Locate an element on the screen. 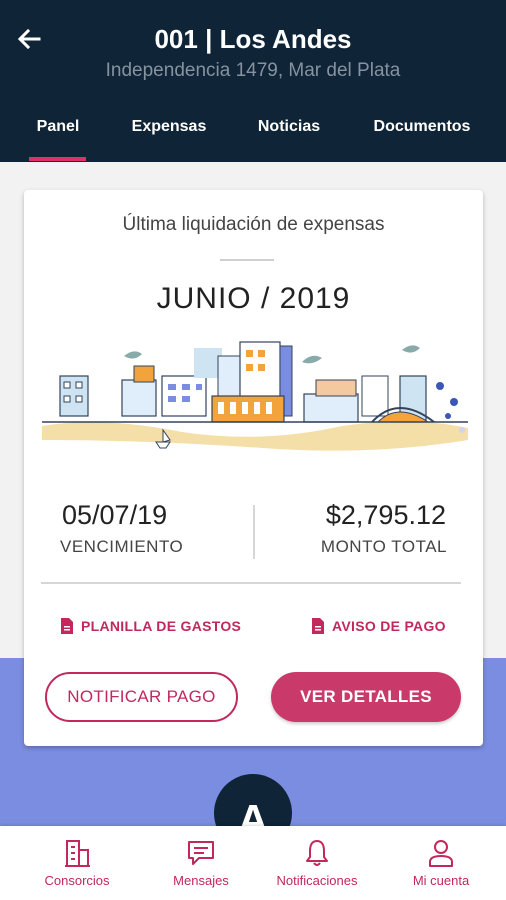 Image resolution: width=506 pixels, height=900 pixels. payment-notice-link: AVISO DE PAGO is located at coordinates (379, 626).